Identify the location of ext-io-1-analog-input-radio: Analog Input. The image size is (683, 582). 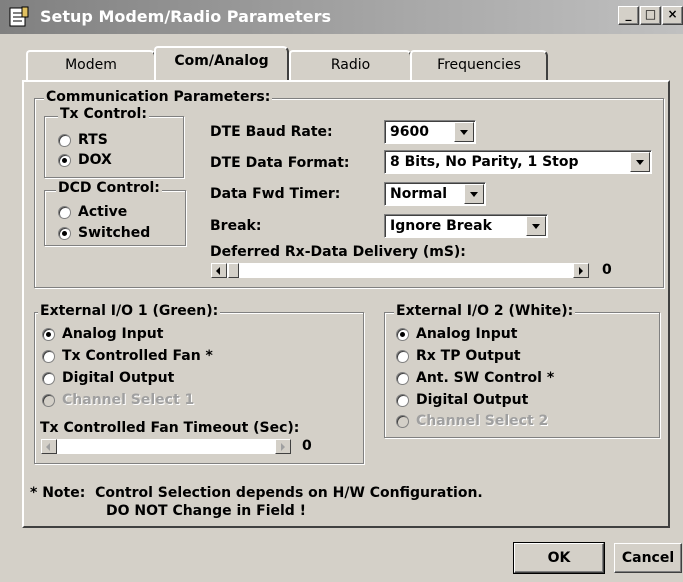
(102, 334).